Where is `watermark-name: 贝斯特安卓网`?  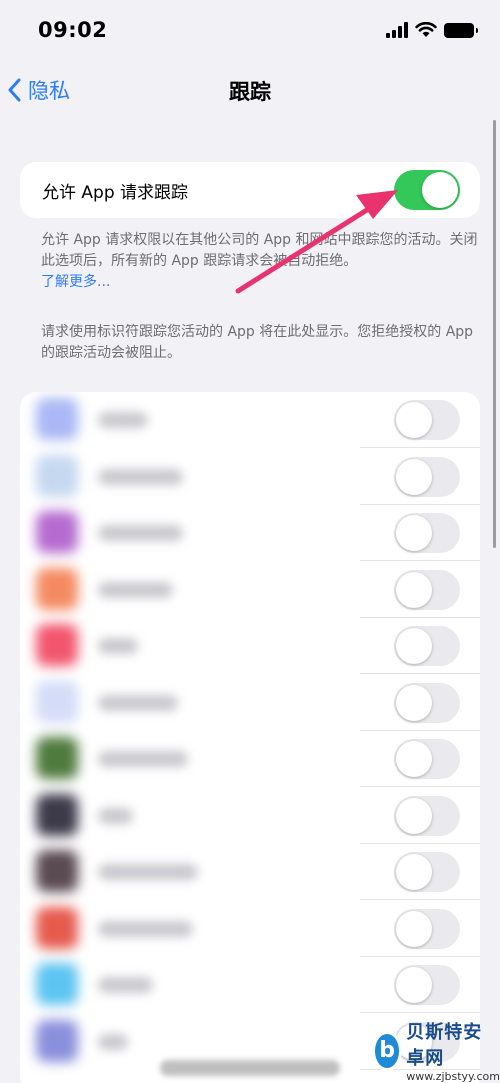 watermark-name: 贝斯特安卓网 is located at coordinates (444, 1045).